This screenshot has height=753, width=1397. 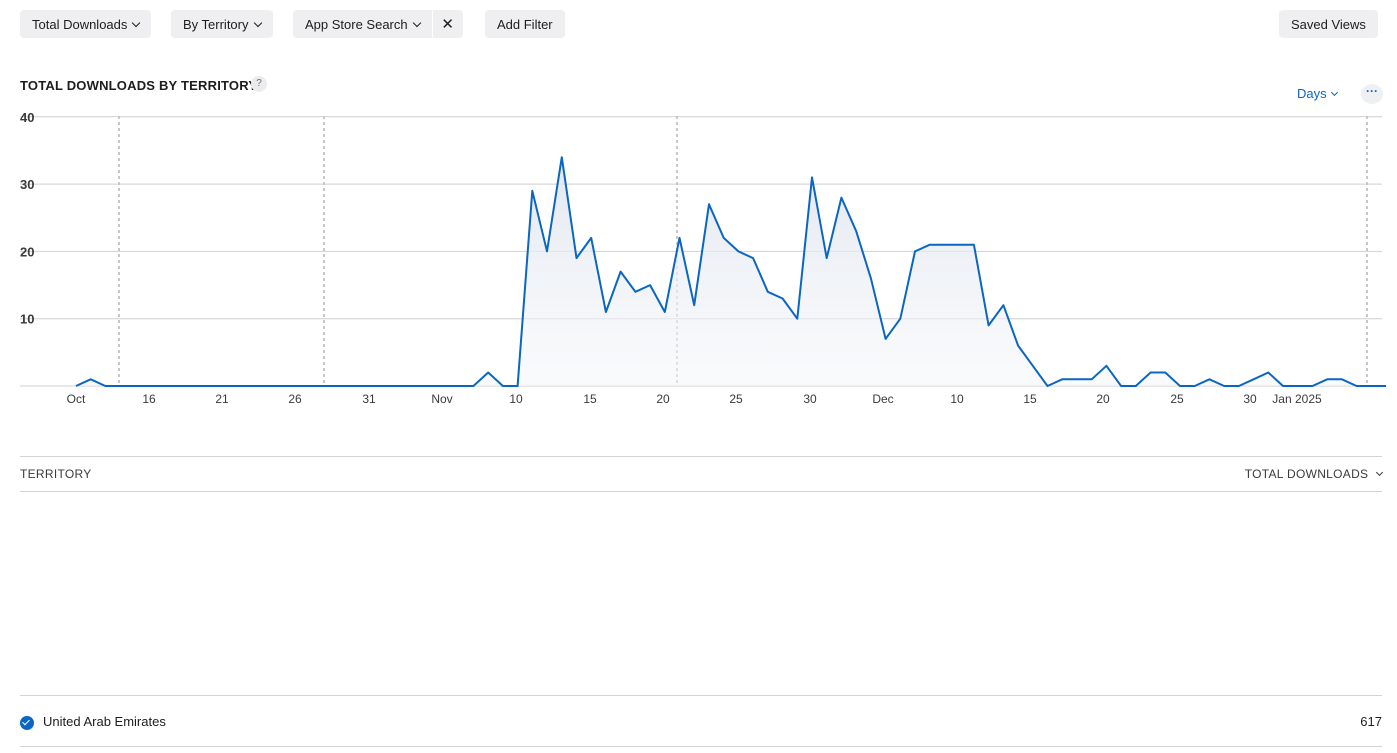 What do you see at coordinates (216, 24) in the screenshot?
I see `group-by-label: By Territory` at bounding box center [216, 24].